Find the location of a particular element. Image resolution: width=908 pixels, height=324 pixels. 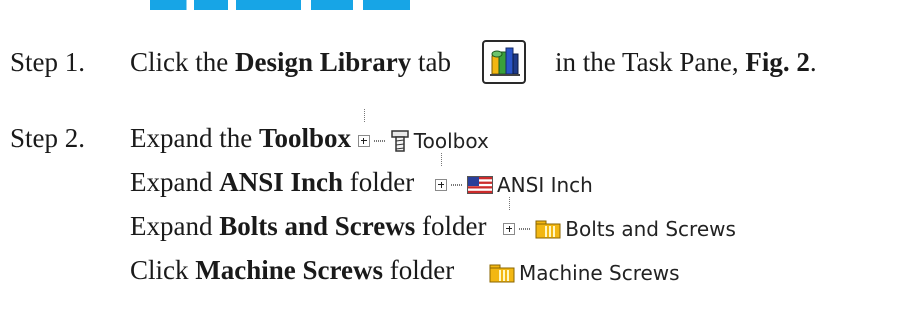

expand-ansi-inch-icon is located at coordinates (441, 184).